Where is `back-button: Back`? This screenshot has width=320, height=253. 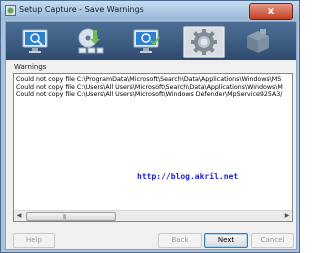 back-button: Back is located at coordinates (180, 240).